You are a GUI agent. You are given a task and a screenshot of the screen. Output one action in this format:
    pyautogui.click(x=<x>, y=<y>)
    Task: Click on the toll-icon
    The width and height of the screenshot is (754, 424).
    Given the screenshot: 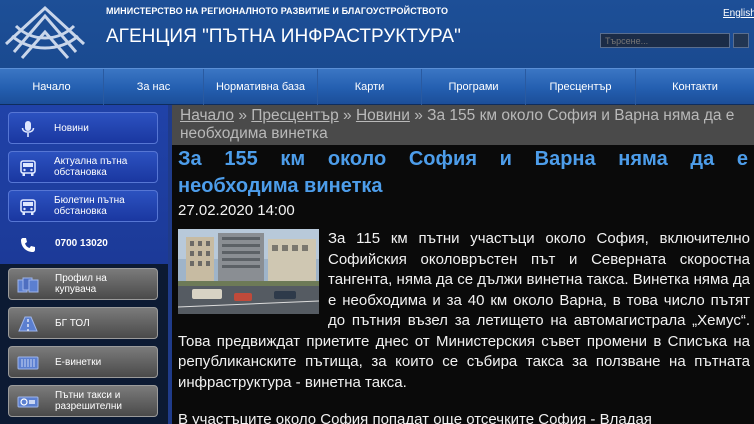 What is the action you would take?
    pyautogui.click(x=28, y=402)
    